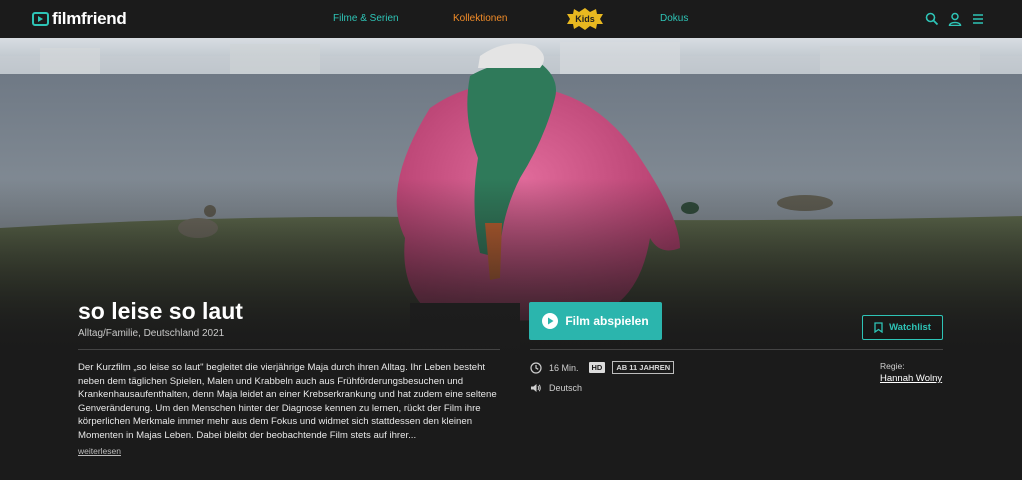 This screenshot has width=1022, height=480. What do you see at coordinates (40, 19) in the screenshot?
I see `play-screen-icon` at bounding box center [40, 19].